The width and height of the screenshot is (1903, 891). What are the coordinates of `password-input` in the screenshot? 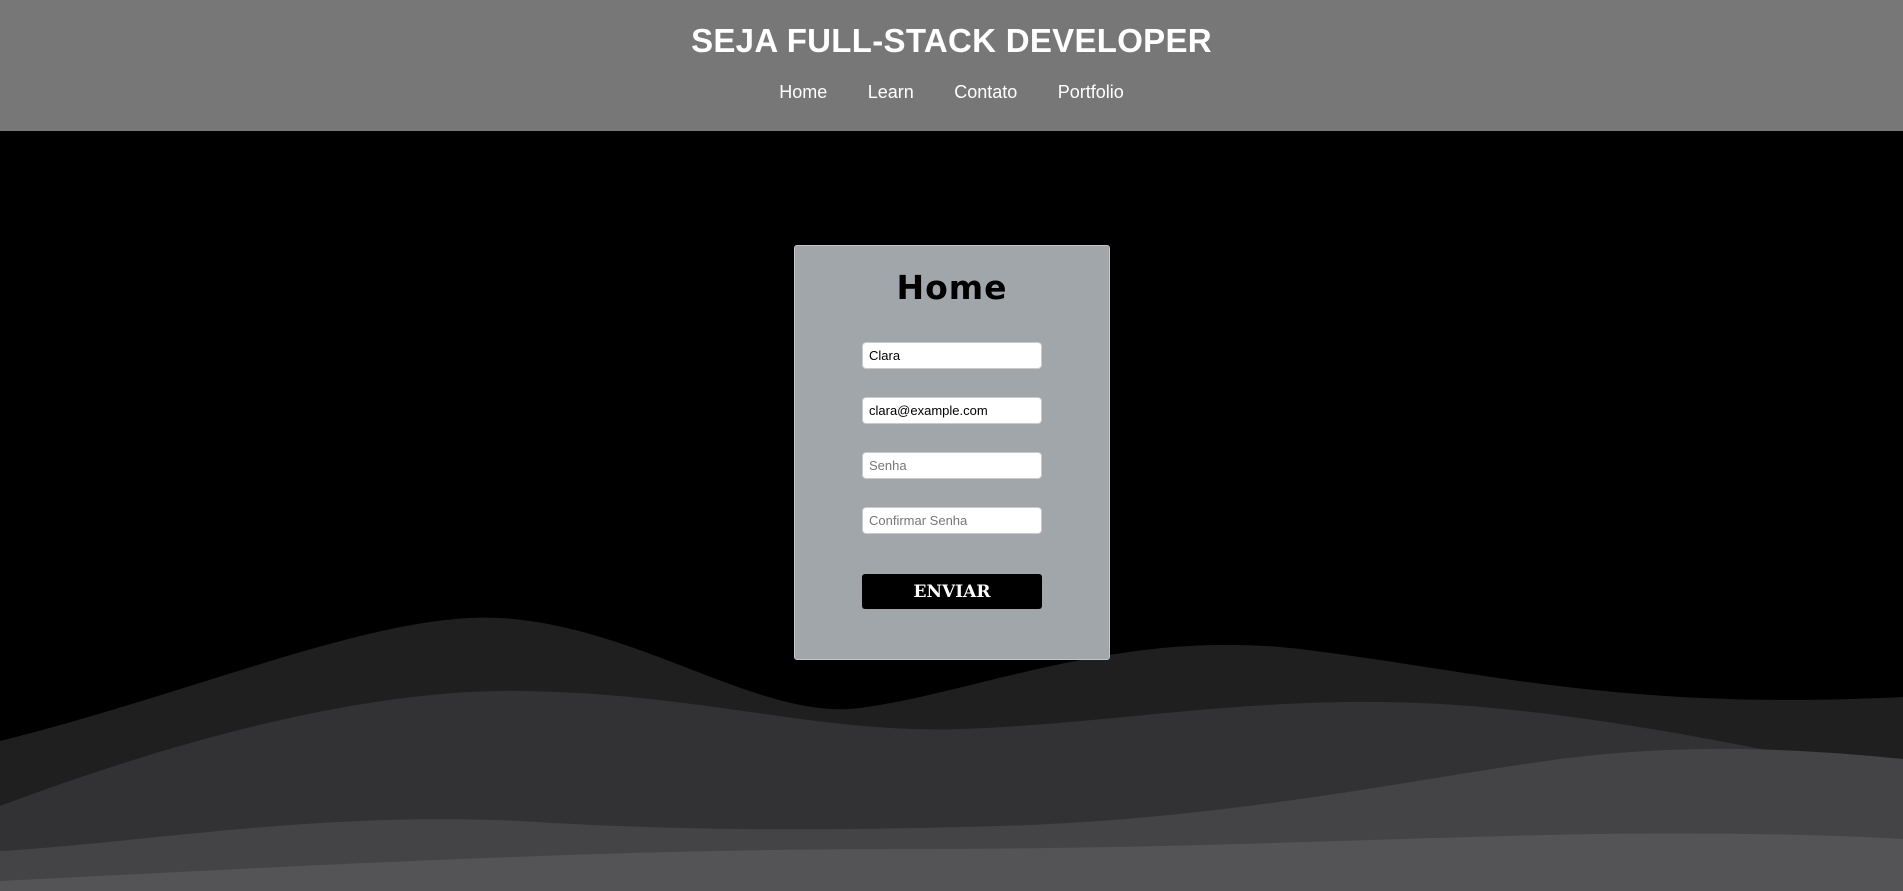 It's located at (952, 465).